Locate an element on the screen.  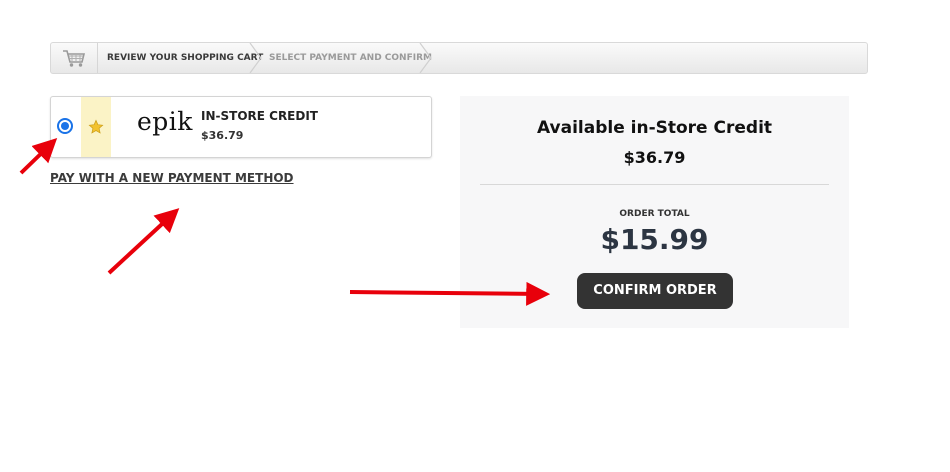
breadcrumb-step-select-payment: SELECT PAYMENT AND CONFIRM is located at coordinates (350, 58).